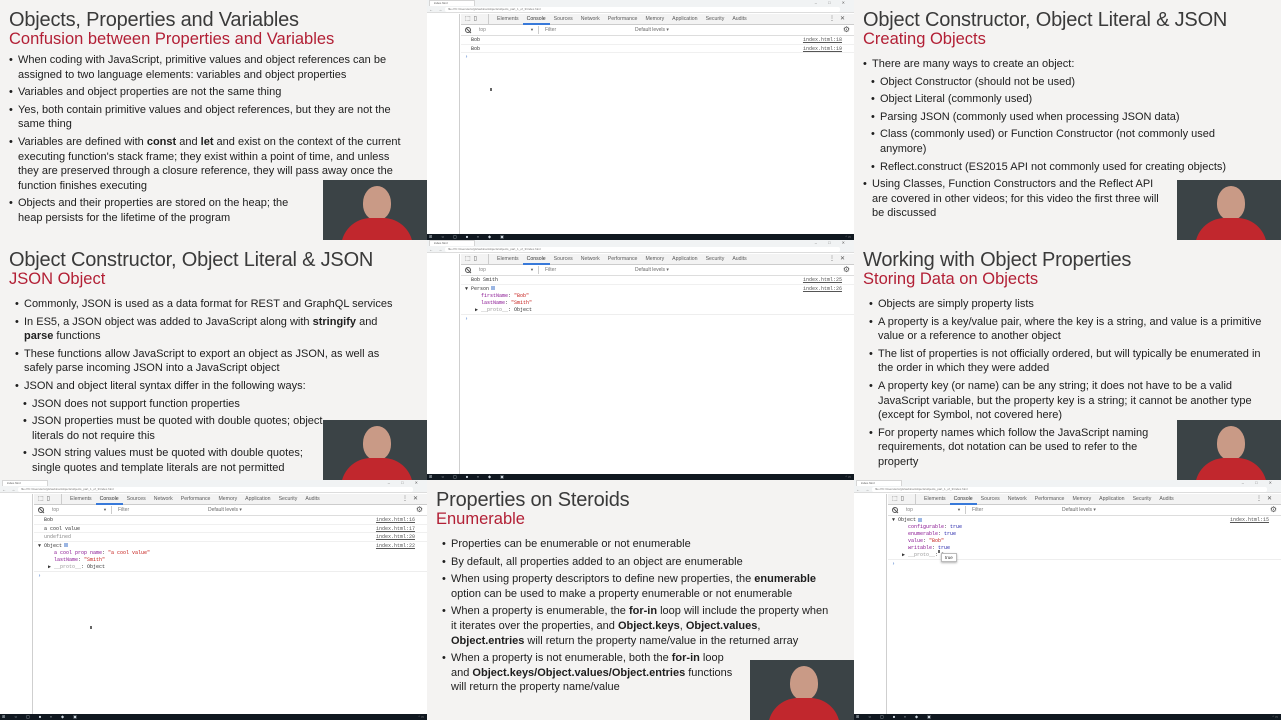  What do you see at coordinates (395, 520) in the screenshot?
I see `source-link: index.html:16` at bounding box center [395, 520].